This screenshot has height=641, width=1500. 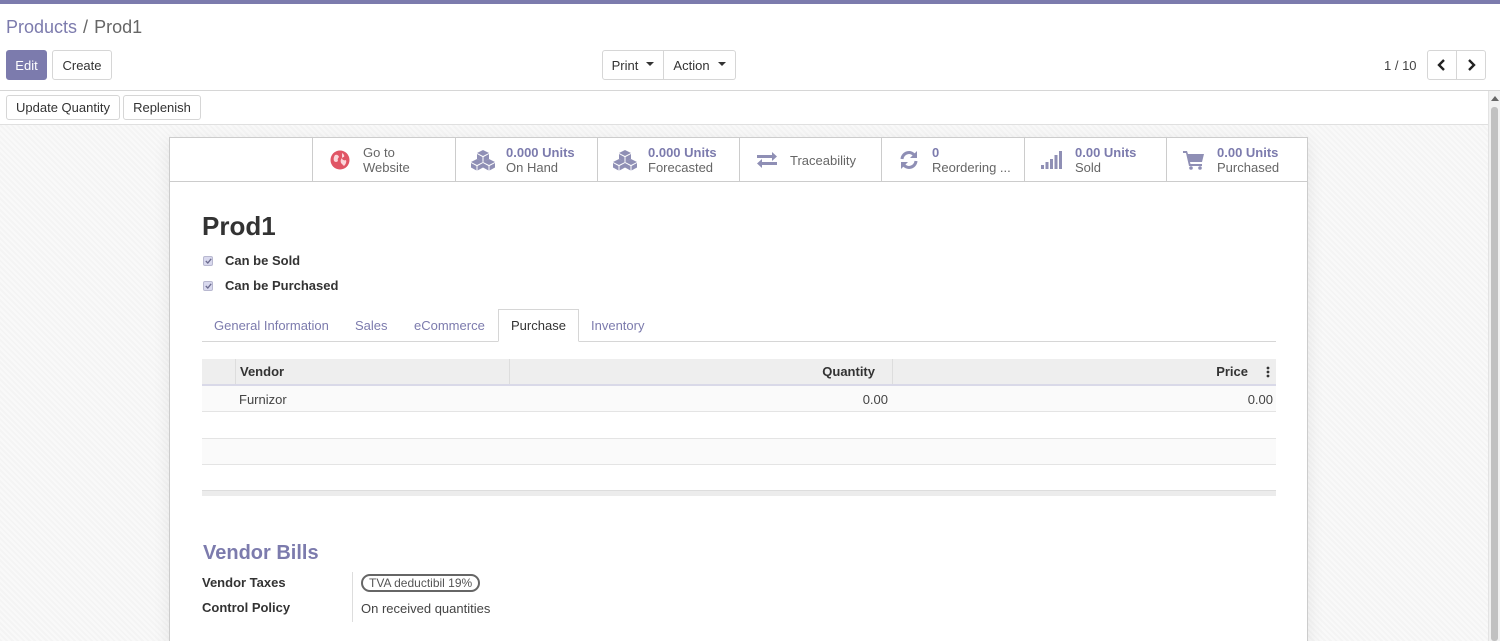 I want to click on signal-icon, so click(x=1052, y=160).